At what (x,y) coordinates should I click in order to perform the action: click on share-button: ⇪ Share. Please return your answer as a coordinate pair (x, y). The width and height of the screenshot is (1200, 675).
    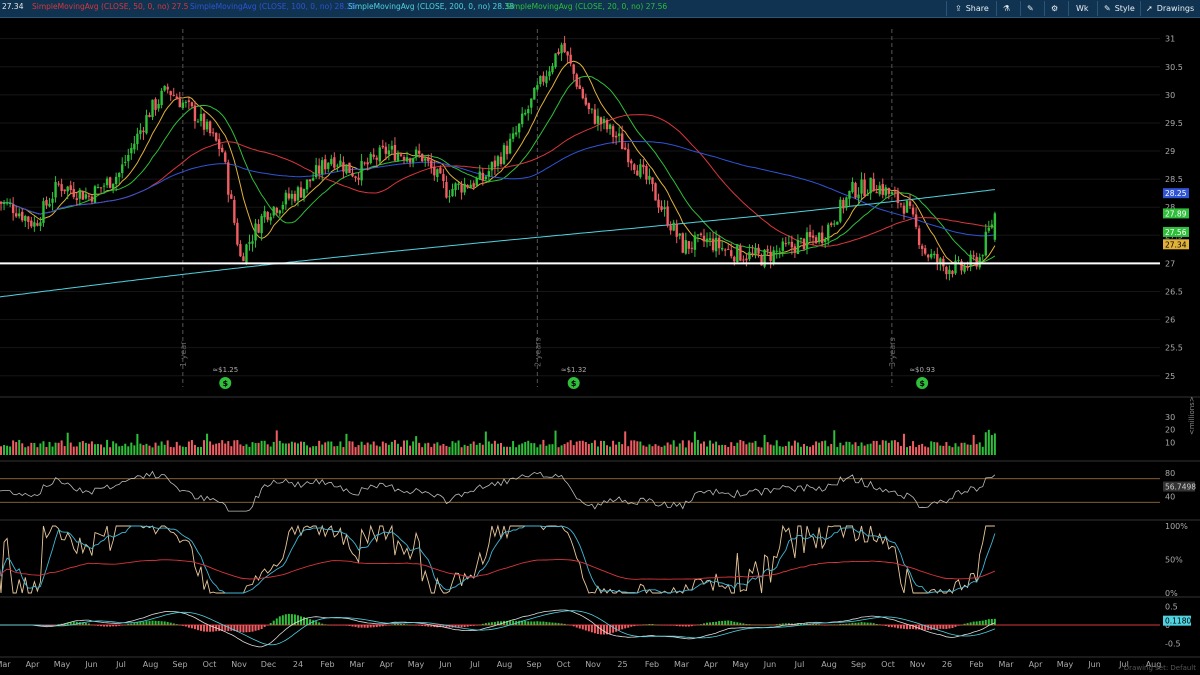
    Looking at the image, I should click on (972, 8).